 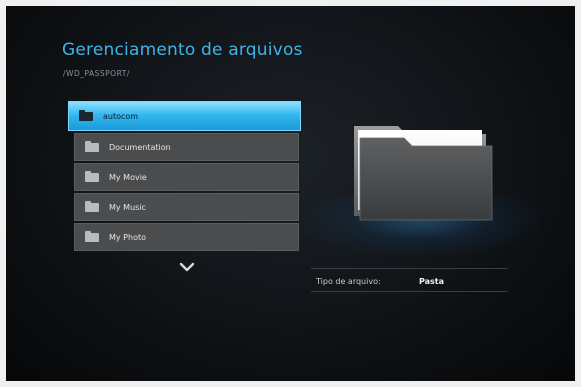 What do you see at coordinates (186, 207) in the screenshot?
I see `file-item-my-music: My Music` at bounding box center [186, 207].